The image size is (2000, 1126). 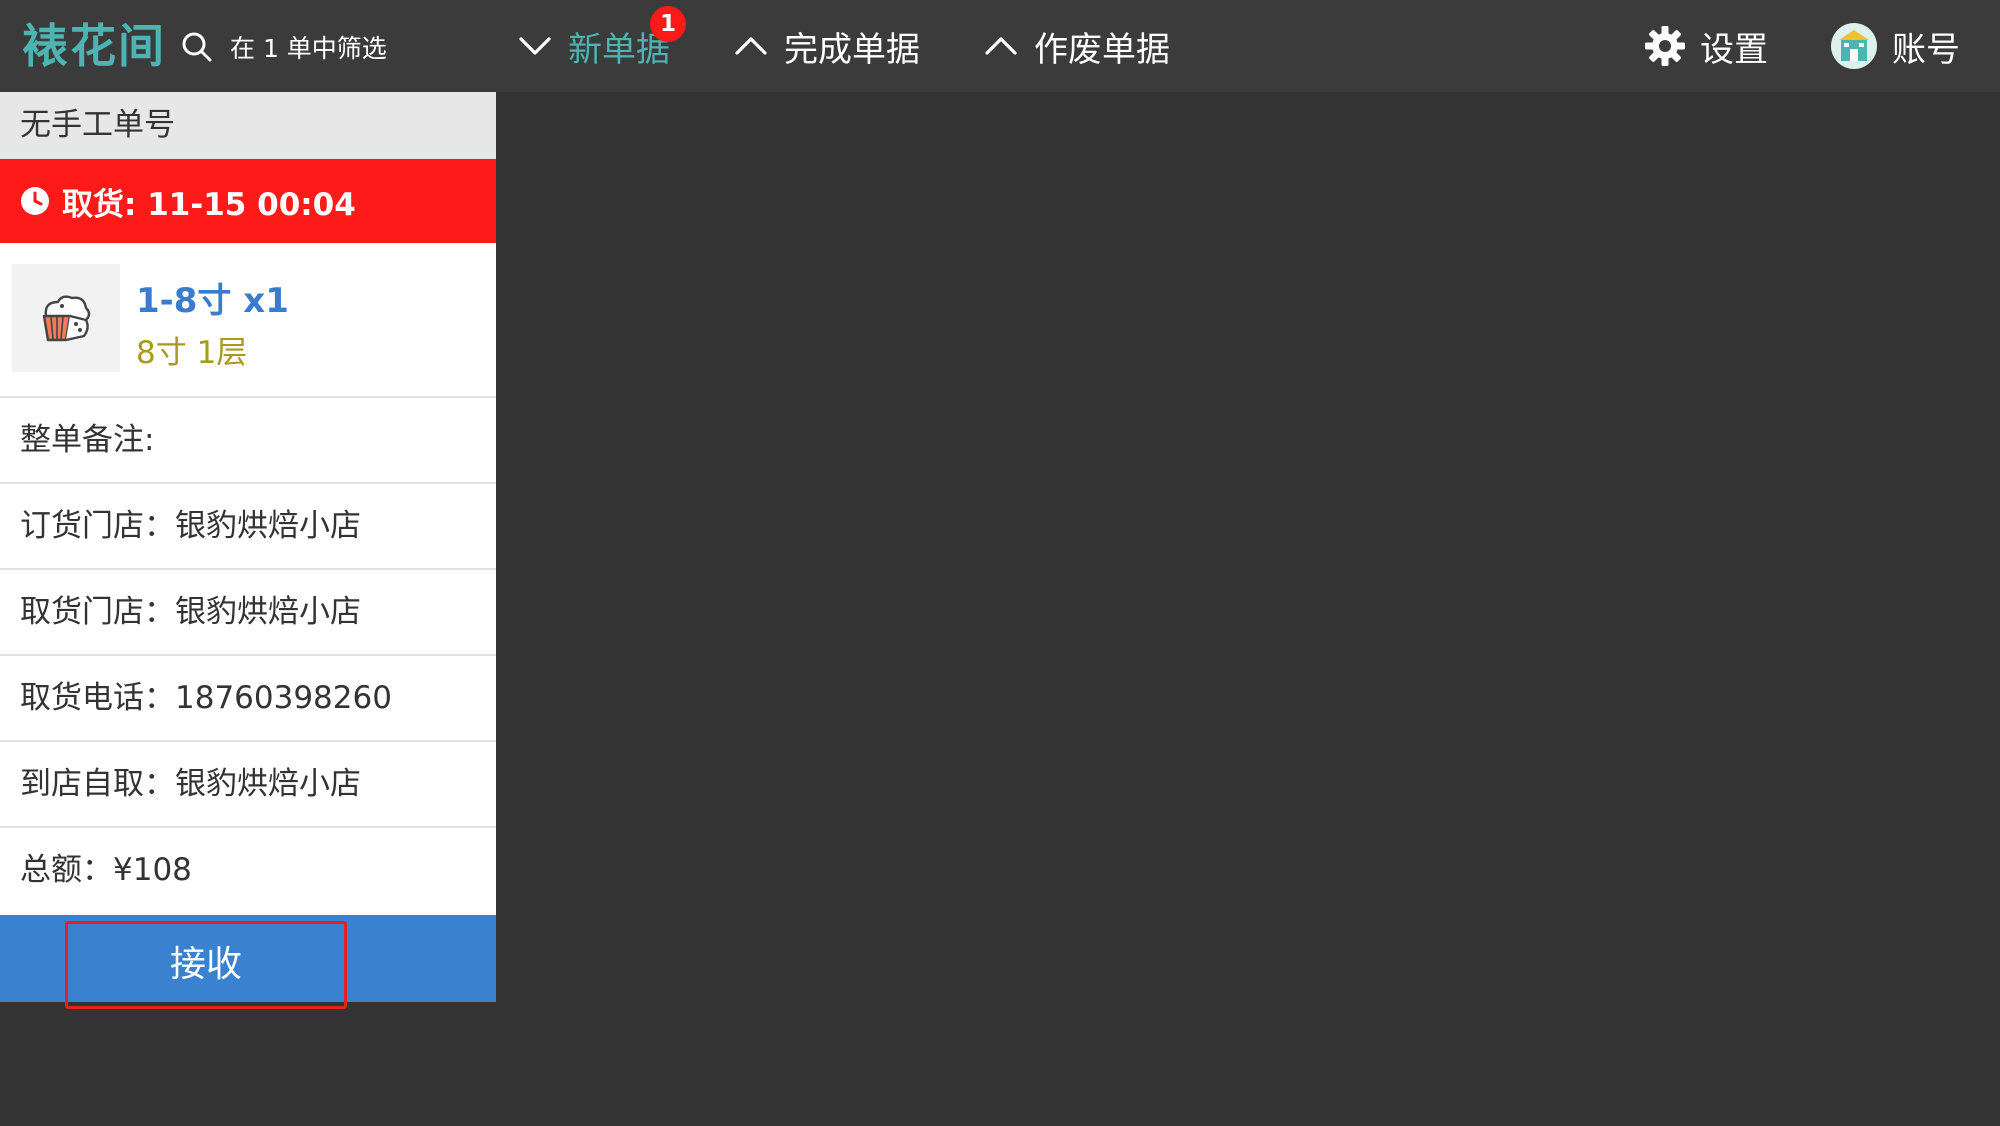 I want to click on account-button: 账号, so click(x=1895, y=46).